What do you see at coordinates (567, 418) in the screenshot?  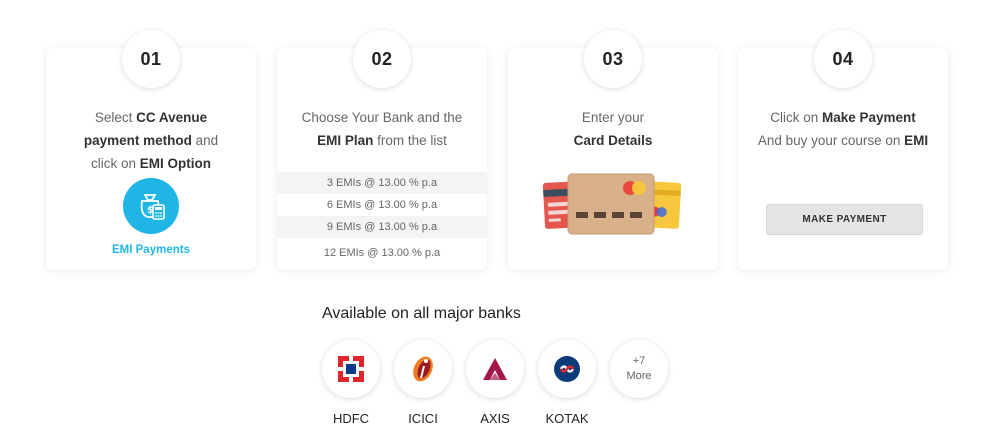 I see `bank-name-kotak: KOTAK` at bounding box center [567, 418].